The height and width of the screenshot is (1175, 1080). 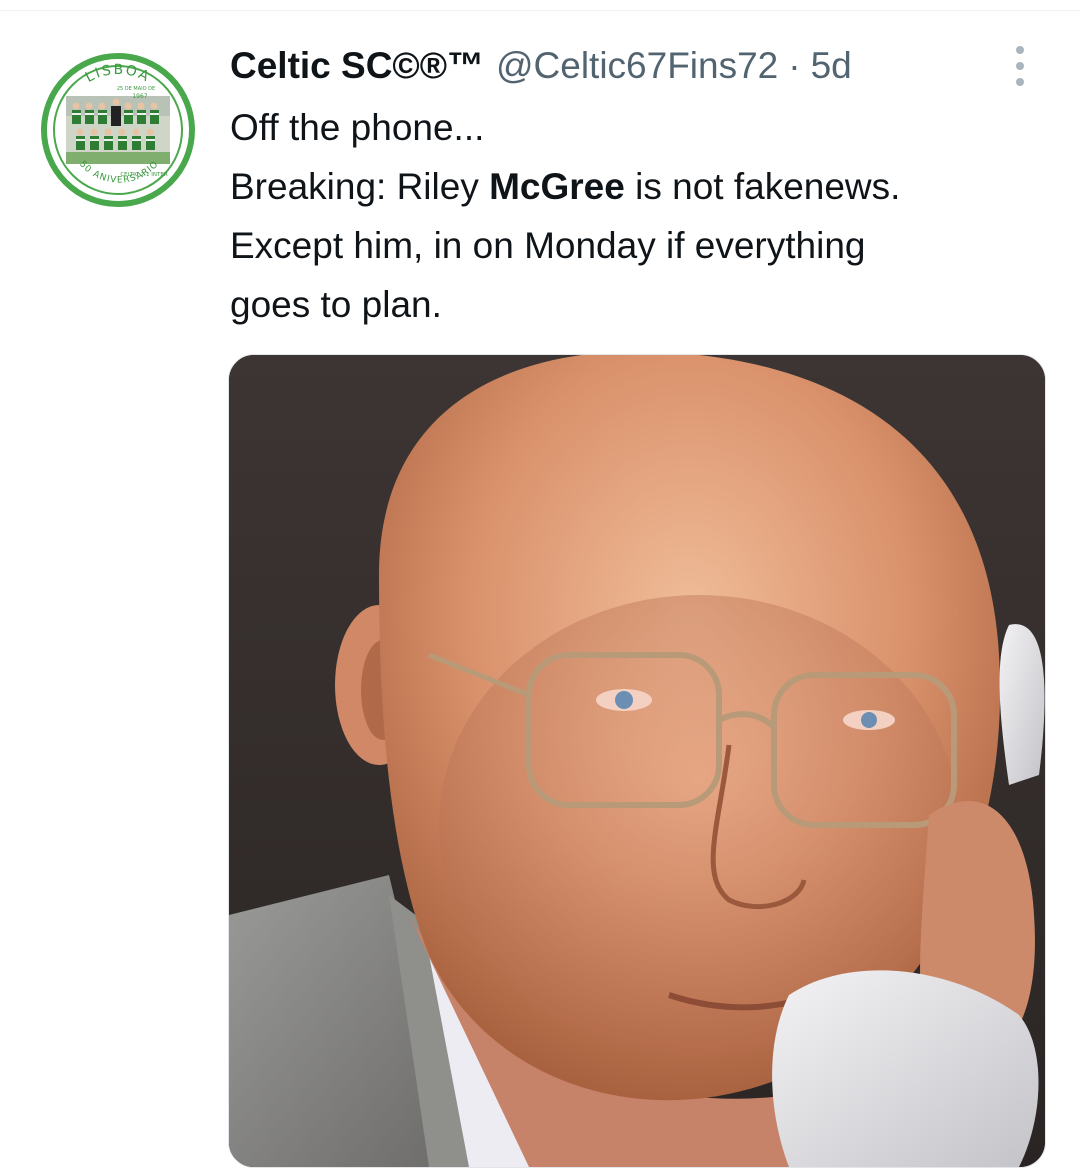 I want to click on tweet-header: Celtic SC©®™ @Celtic67Fins72 · 5d, so click(x=541, y=66).